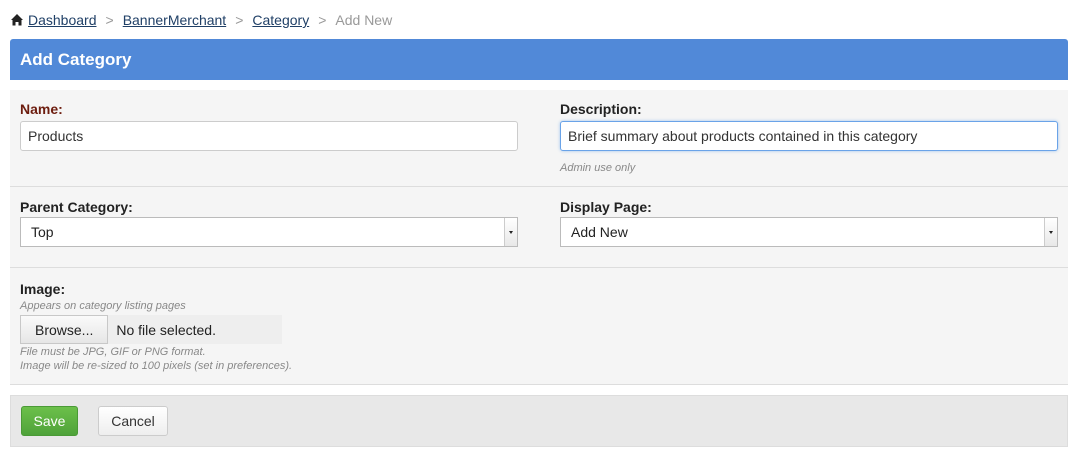 The height and width of the screenshot is (457, 1076). Describe the element at coordinates (43, 289) in the screenshot. I see `image-label: Image:` at that location.